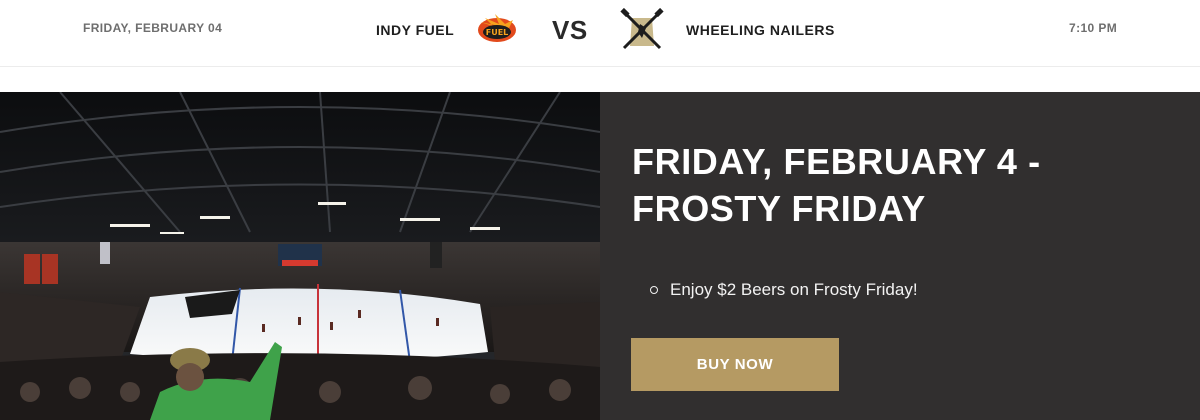  I want to click on header-divider, so click(600, 66).